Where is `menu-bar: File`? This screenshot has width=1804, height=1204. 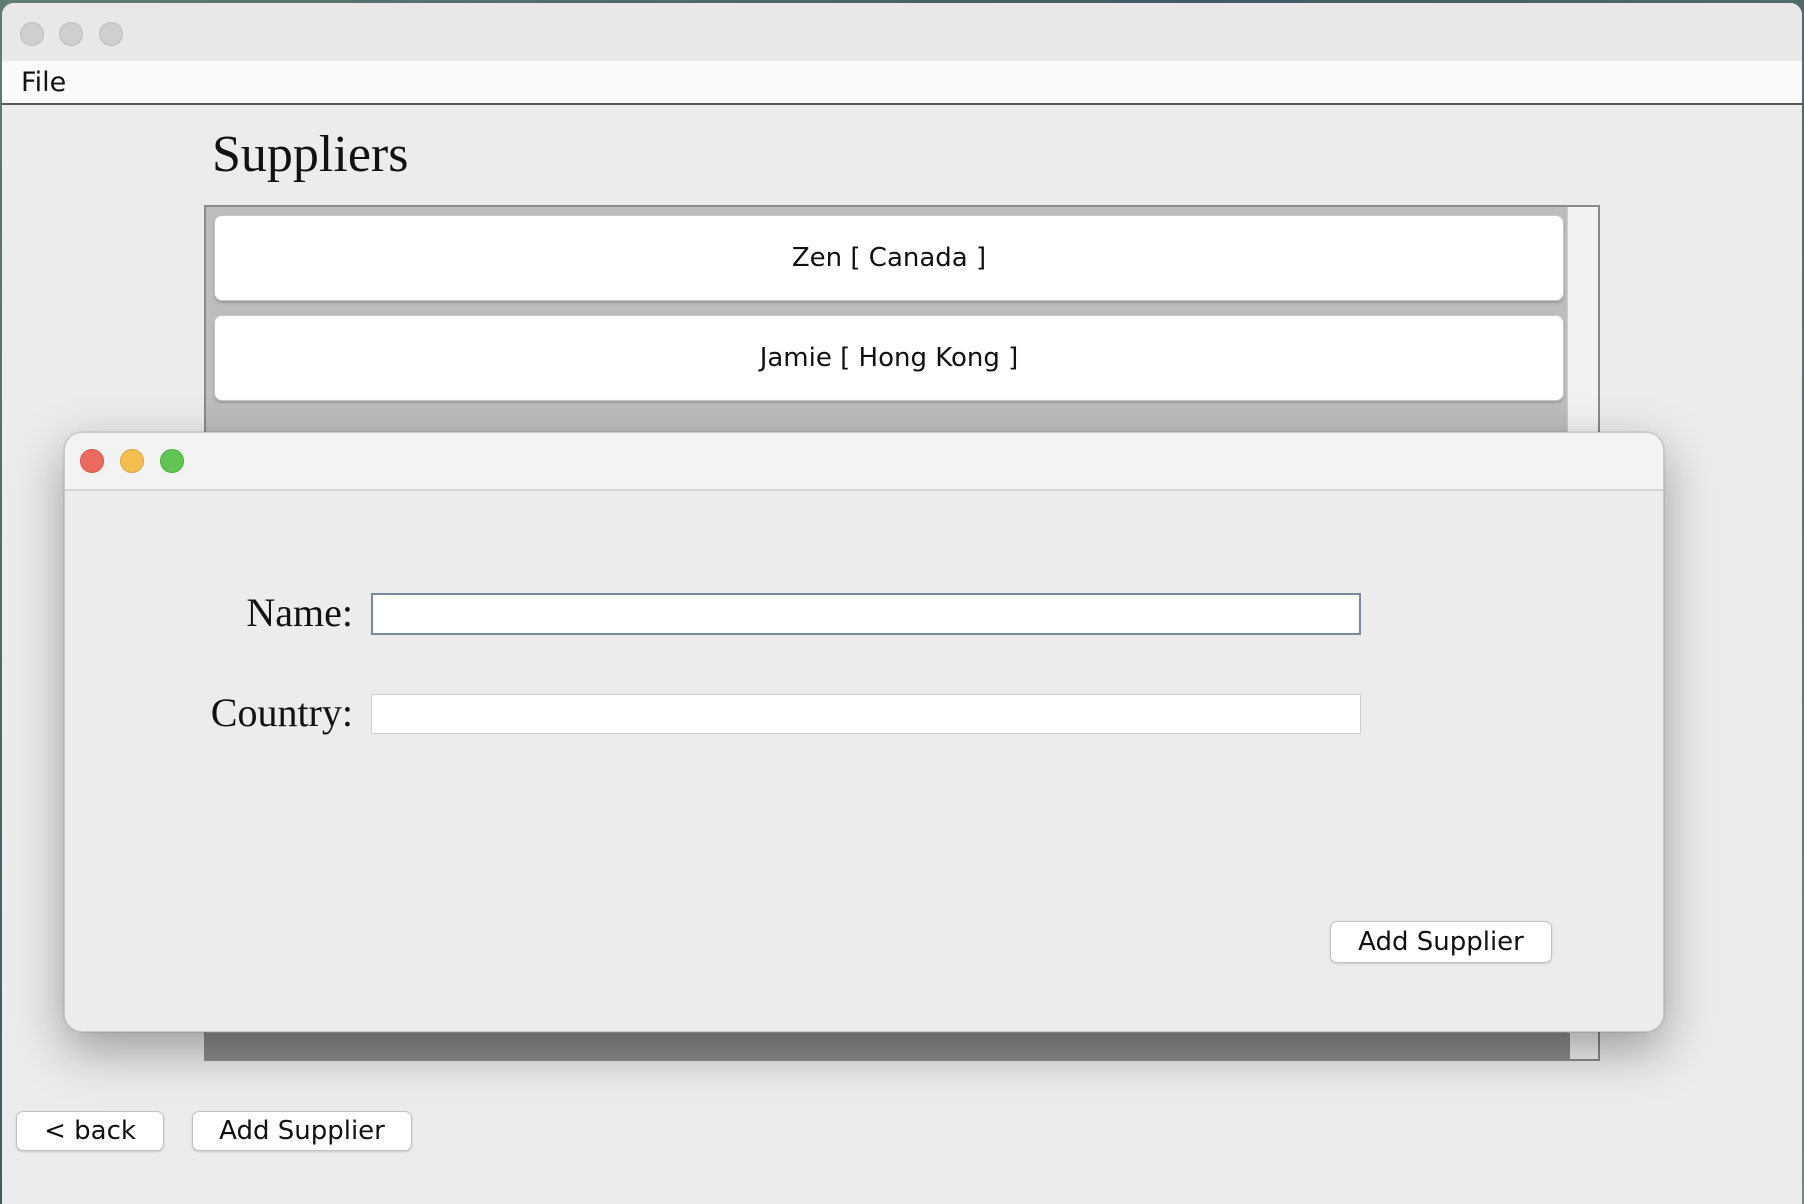
menu-bar: File is located at coordinates (902, 83).